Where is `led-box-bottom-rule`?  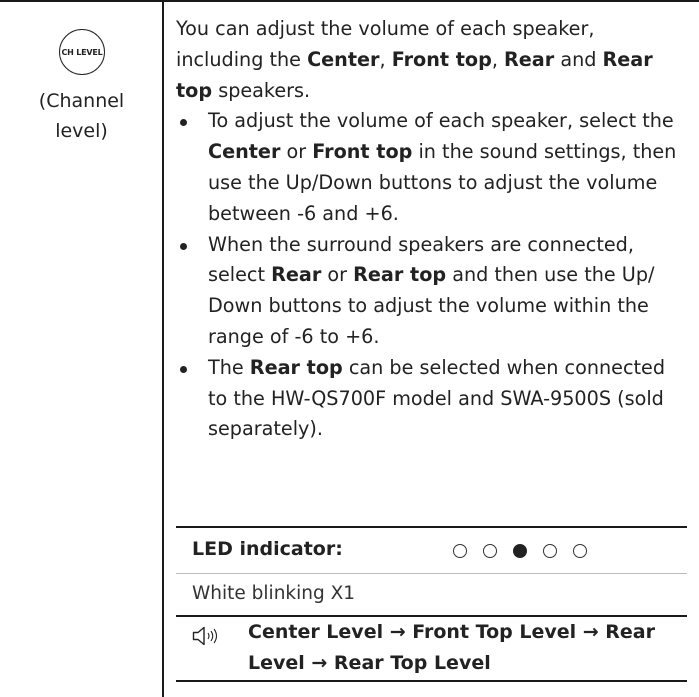
led-box-bottom-rule is located at coordinates (431, 681).